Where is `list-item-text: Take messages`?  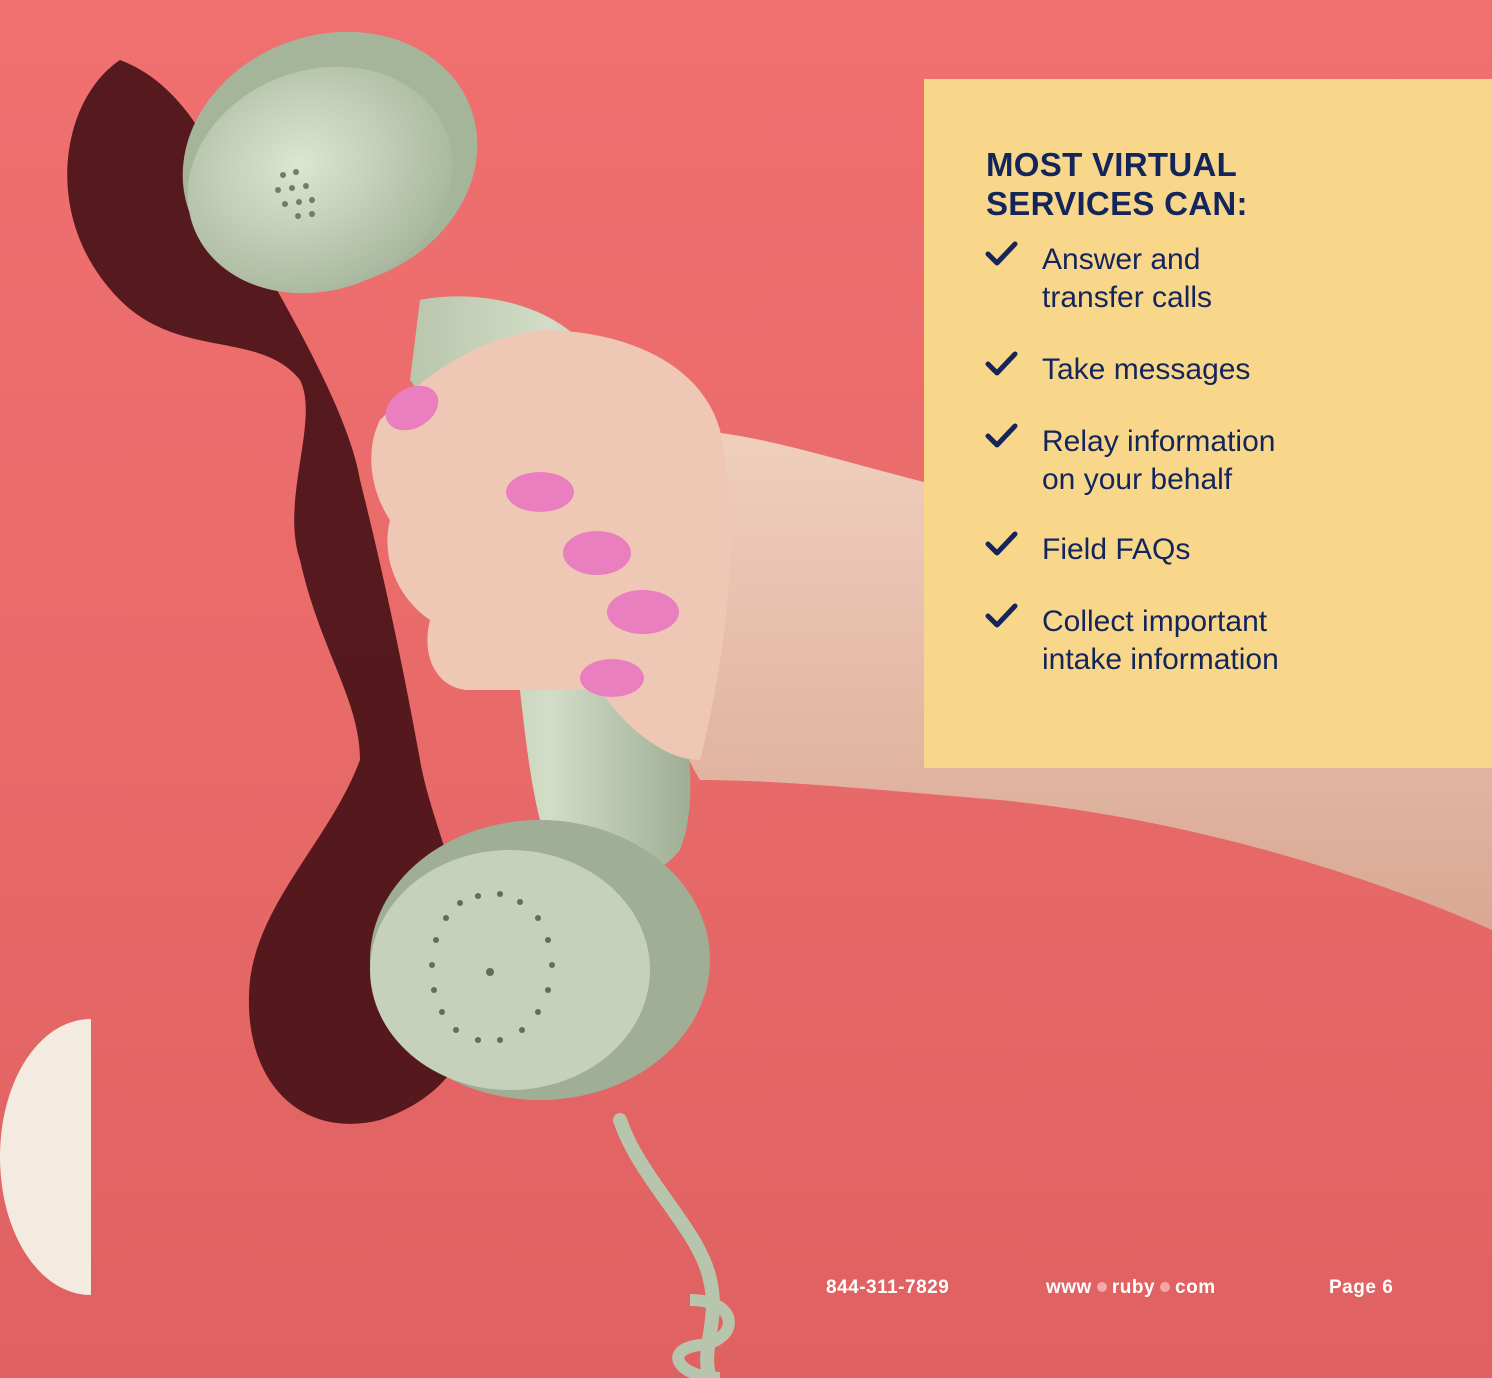
list-item-text: Take messages is located at coordinates (1192, 370).